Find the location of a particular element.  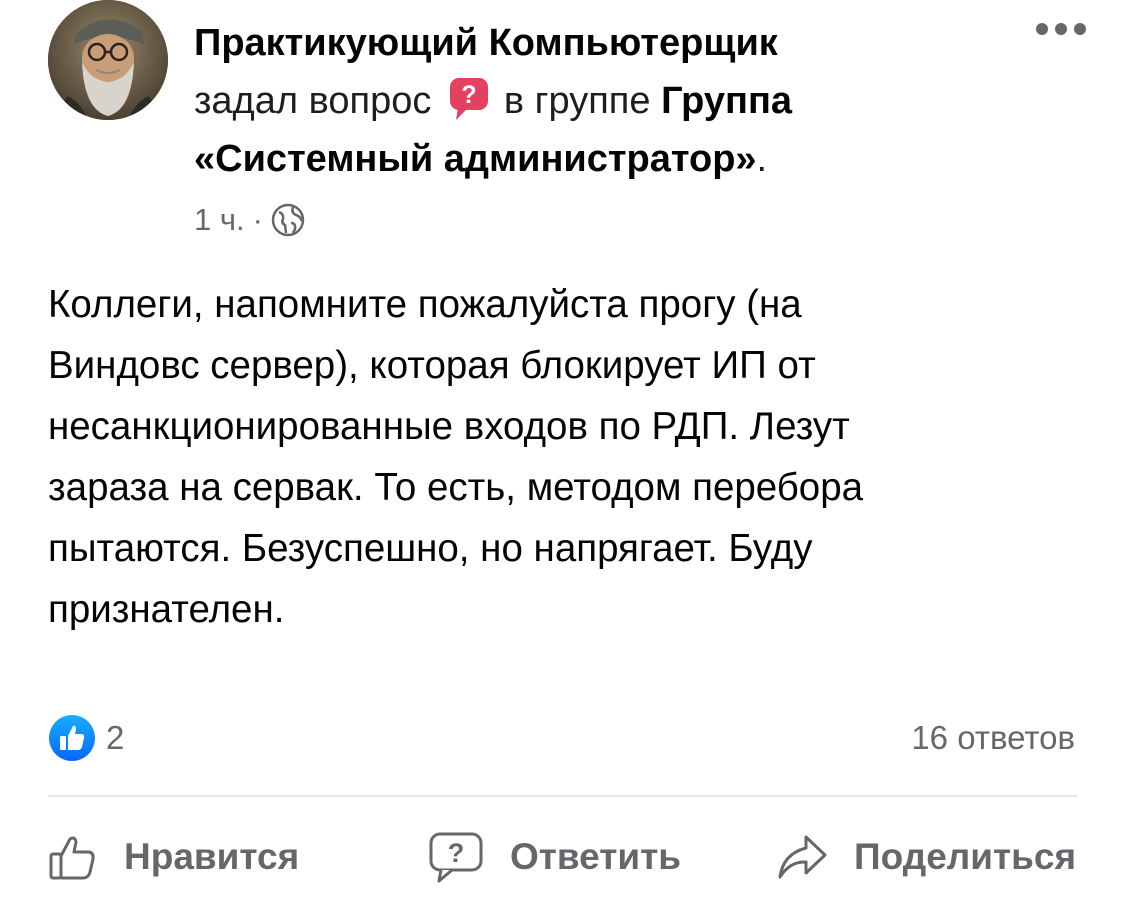

author-avatar is located at coordinates (108, 60).